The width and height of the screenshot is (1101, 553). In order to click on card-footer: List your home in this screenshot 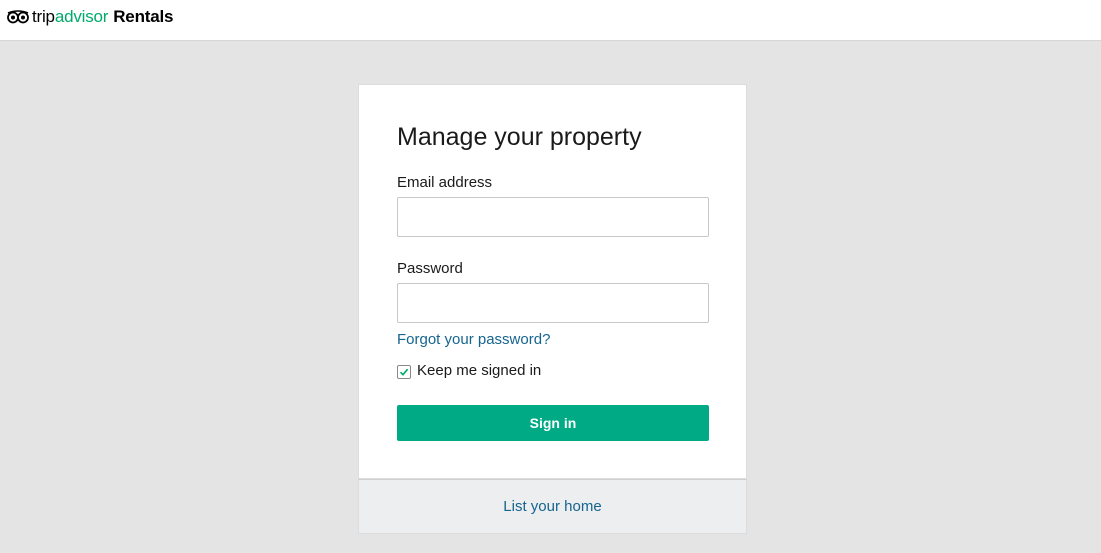, I will do `click(552, 506)`.